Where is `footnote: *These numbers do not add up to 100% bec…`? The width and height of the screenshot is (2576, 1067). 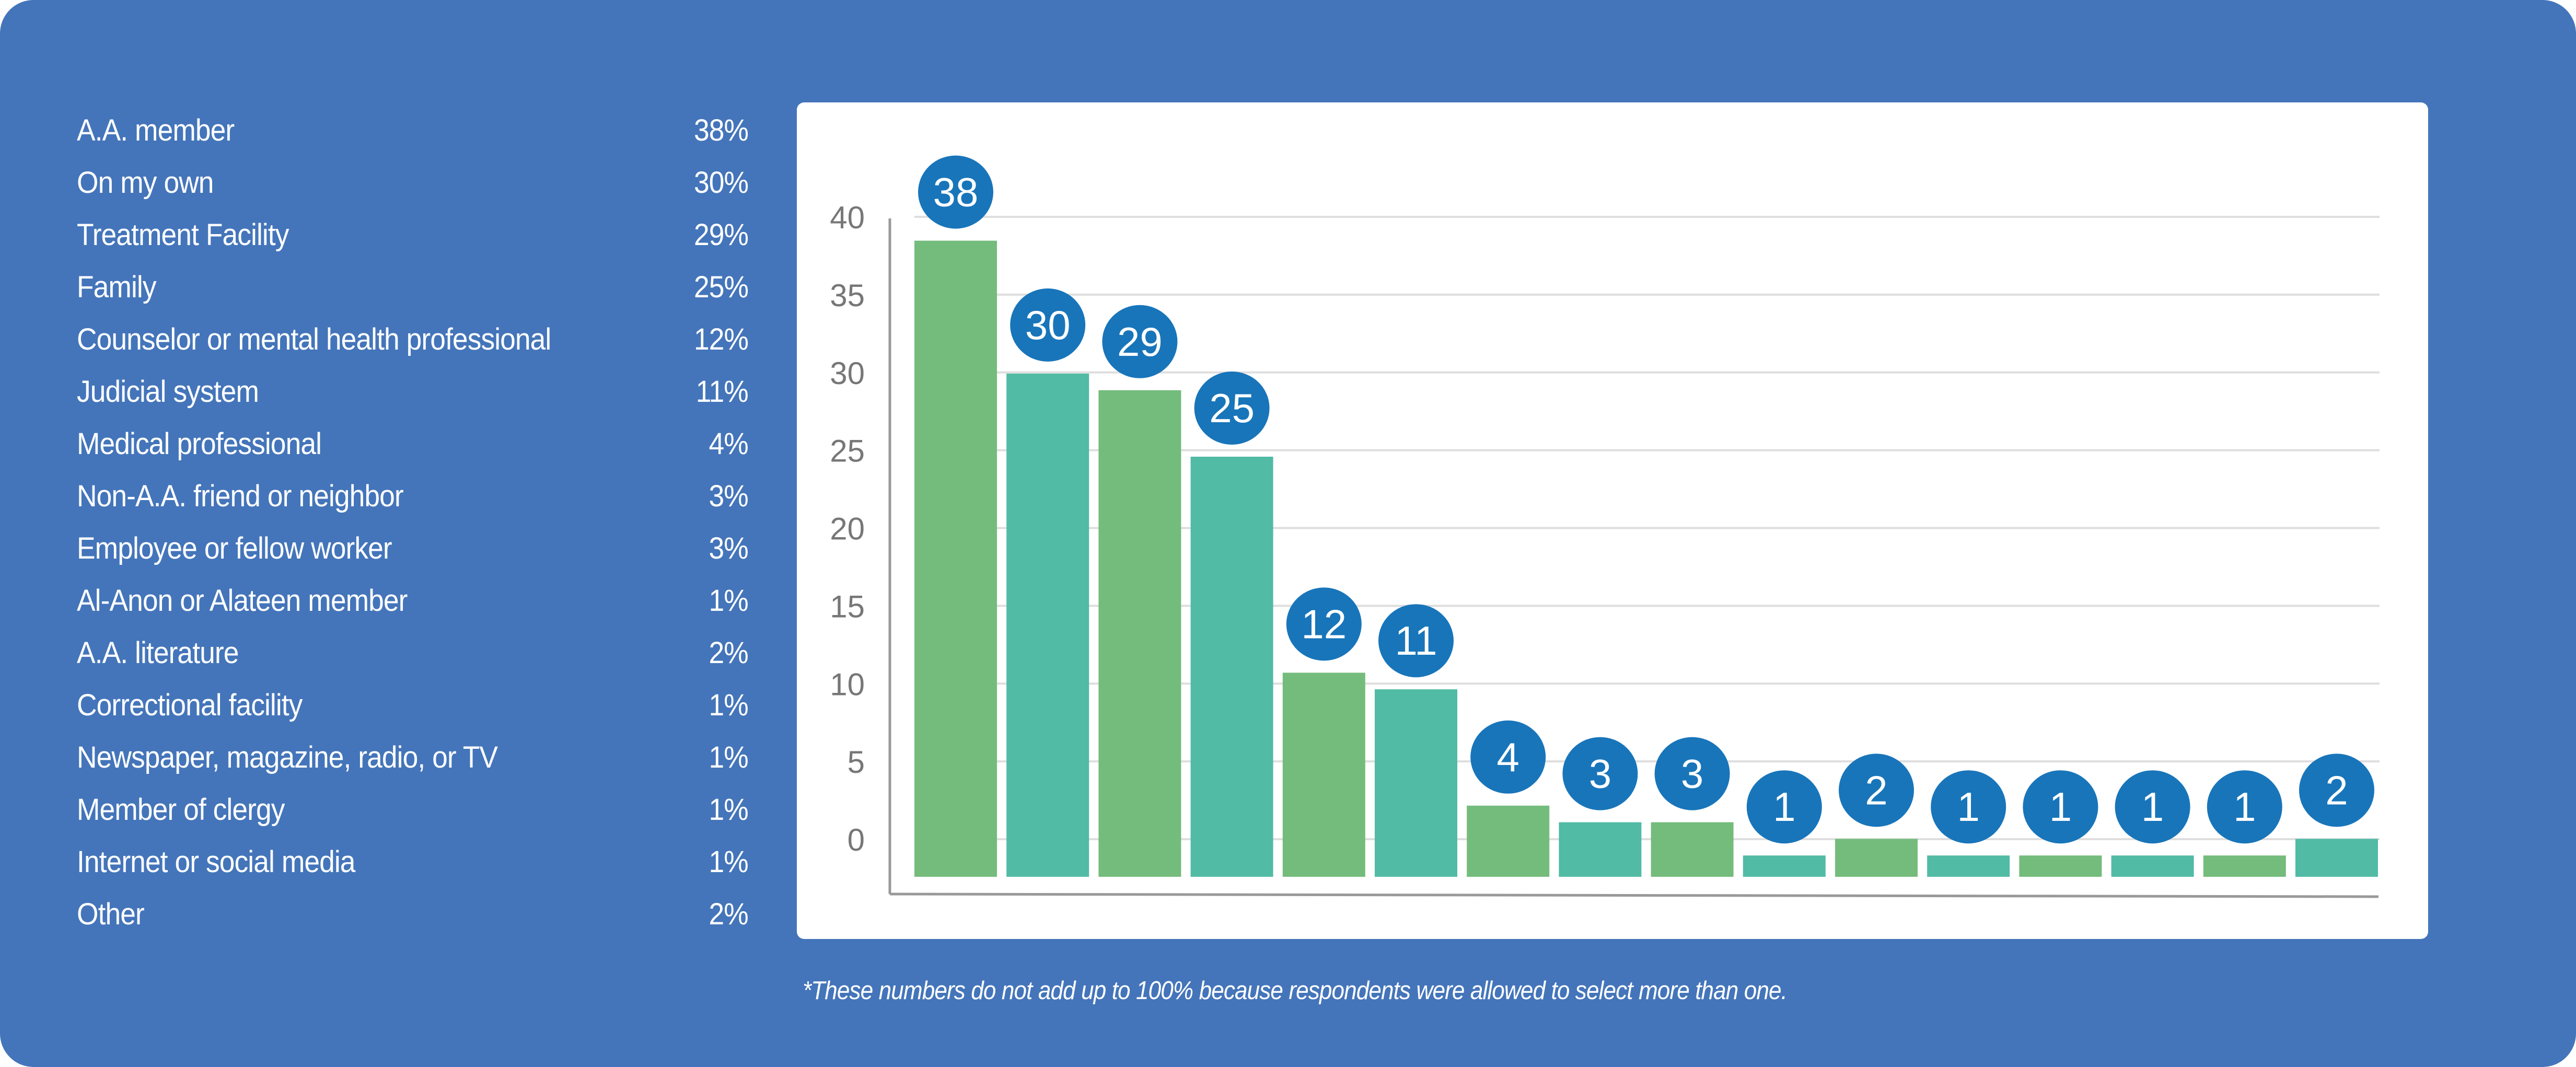 footnote: *These numbers do not add up to 100% bec… is located at coordinates (1295, 991).